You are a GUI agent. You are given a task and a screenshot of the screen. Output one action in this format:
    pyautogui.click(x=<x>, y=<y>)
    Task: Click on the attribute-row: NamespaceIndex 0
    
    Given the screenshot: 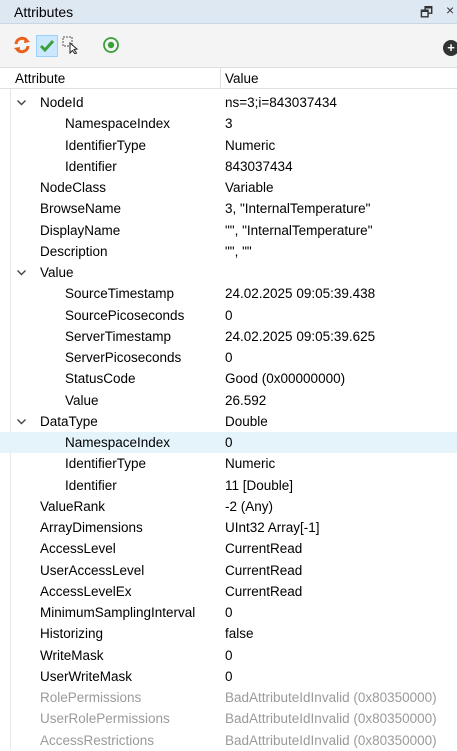 What is the action you would take?
    pyautogui.click(x=228, y=443)
    